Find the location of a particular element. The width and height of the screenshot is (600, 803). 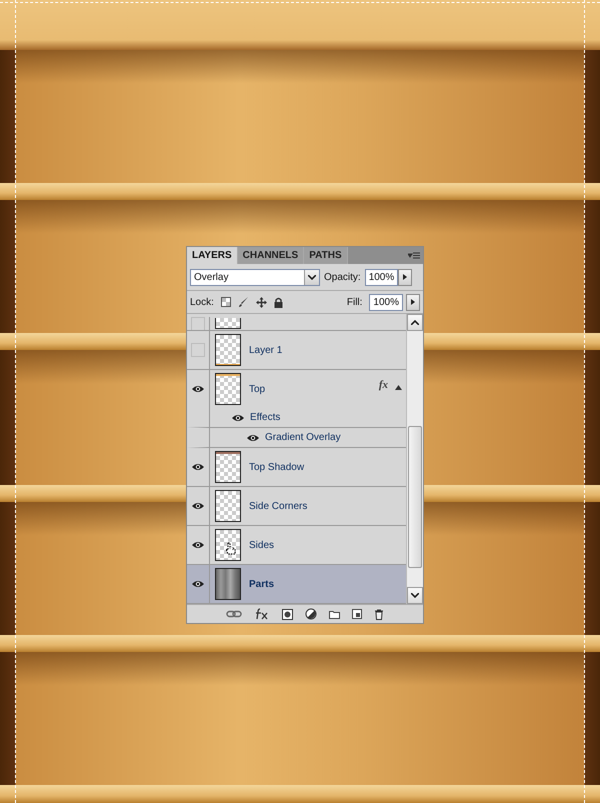

fx-label: fx is located at coordinates (383, 385).